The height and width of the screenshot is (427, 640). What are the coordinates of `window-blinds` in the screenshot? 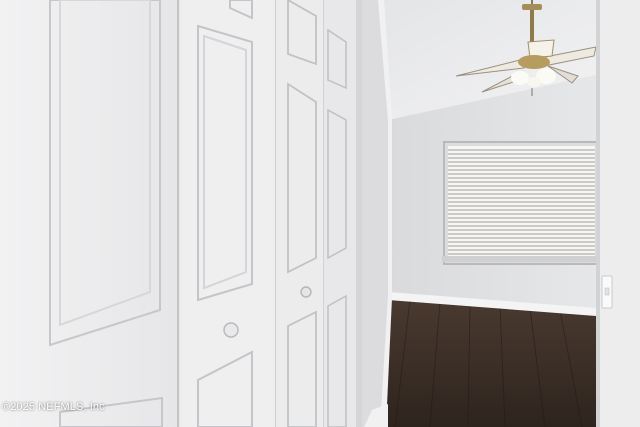 It's located at (520, 203).